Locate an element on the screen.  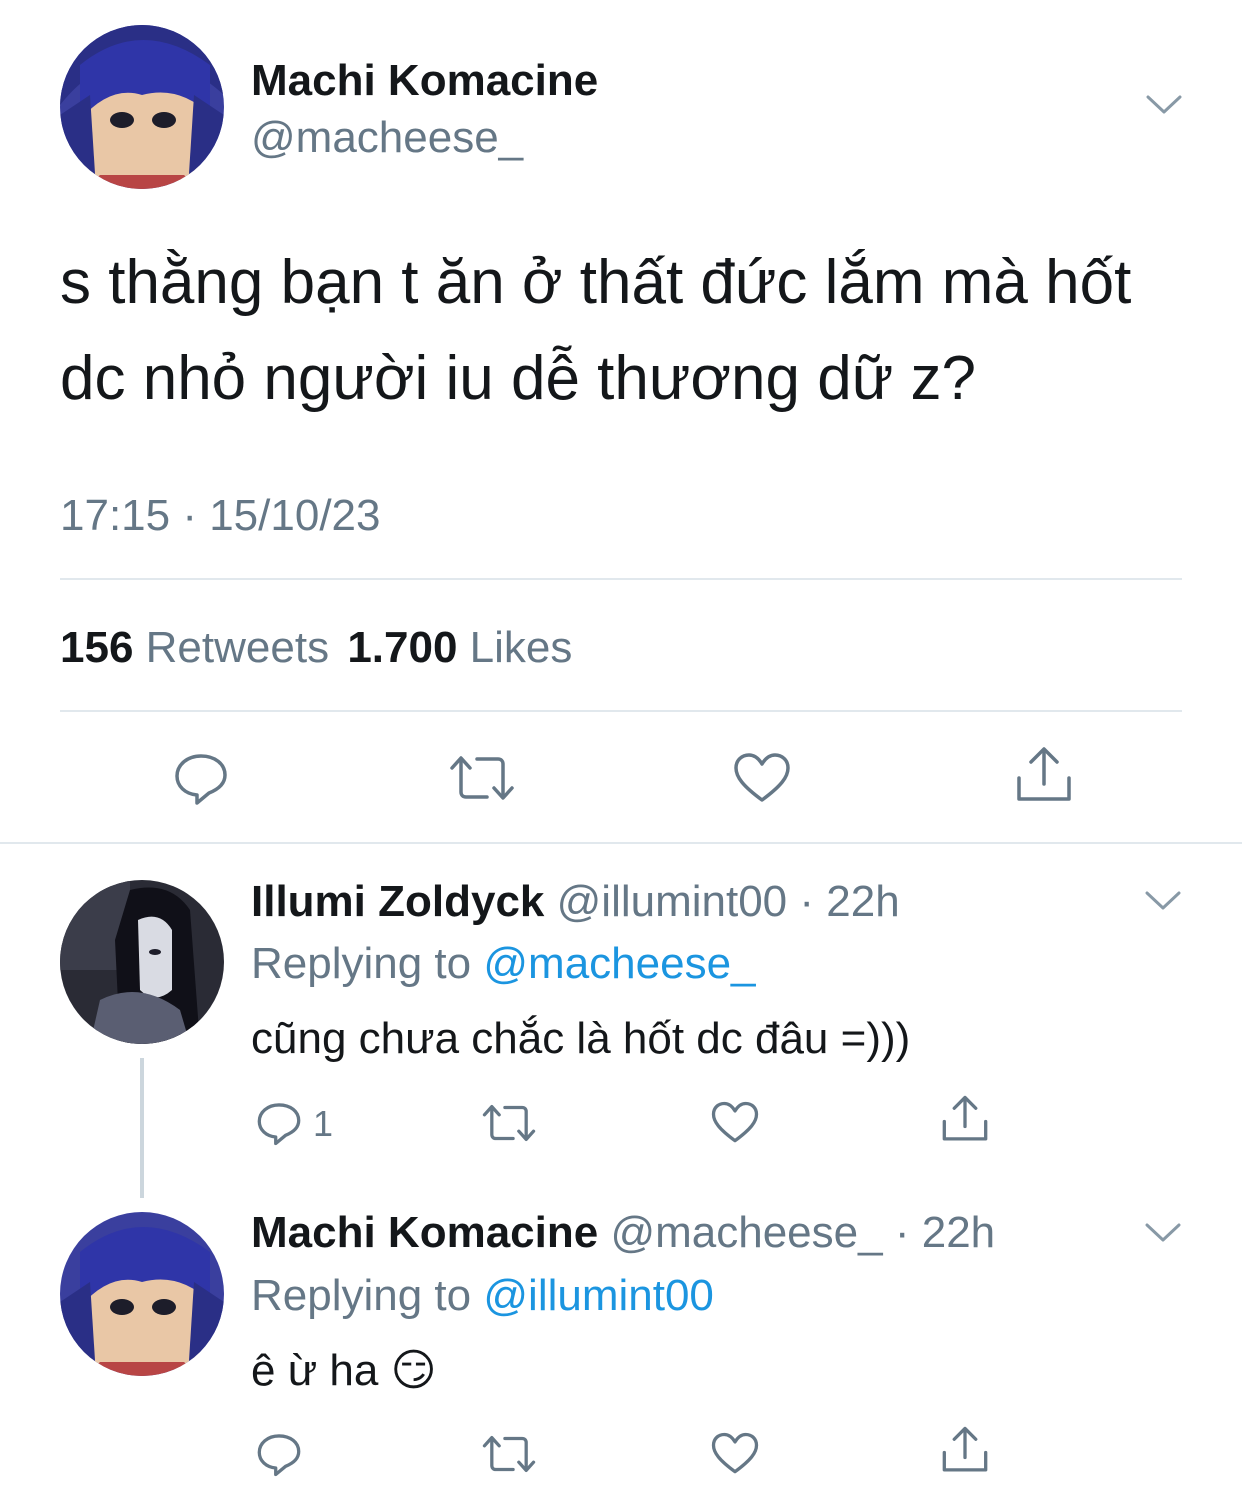
like-label: Likes is located at coordinates (521, 647).